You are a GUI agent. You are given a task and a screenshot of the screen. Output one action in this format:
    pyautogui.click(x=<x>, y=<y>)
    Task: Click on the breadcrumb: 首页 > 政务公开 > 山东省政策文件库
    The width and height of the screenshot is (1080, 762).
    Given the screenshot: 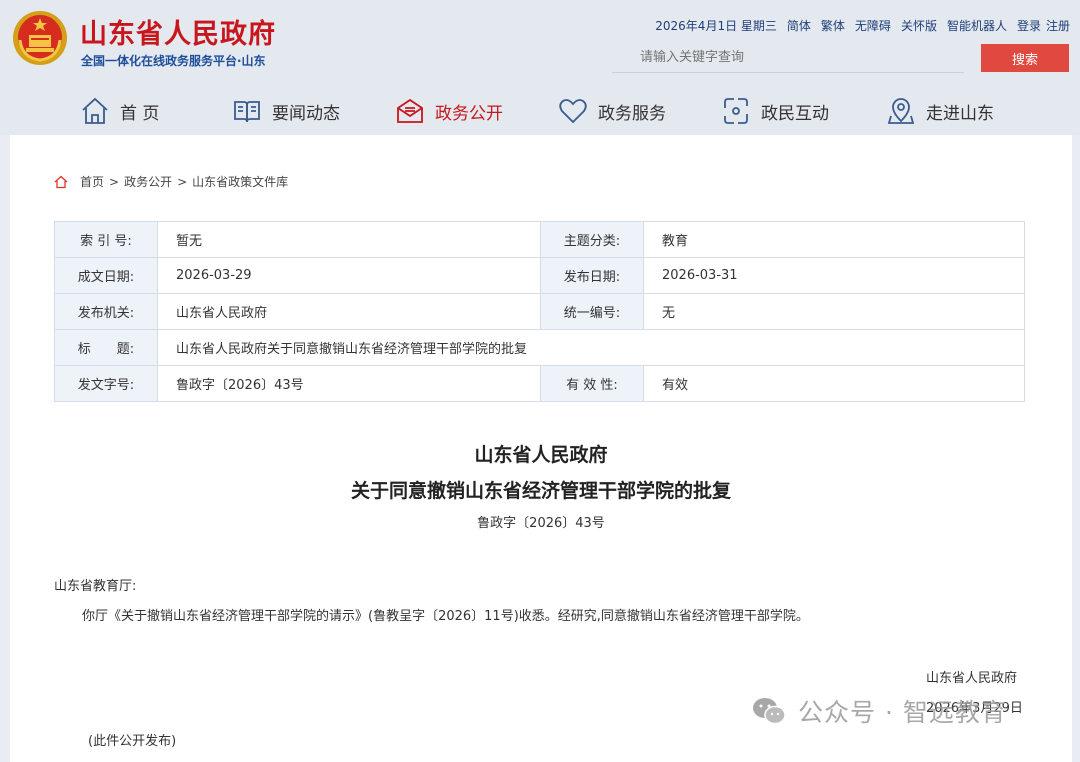 What is the action you would take?
    pyautogui.click(x=171, y=181)
    